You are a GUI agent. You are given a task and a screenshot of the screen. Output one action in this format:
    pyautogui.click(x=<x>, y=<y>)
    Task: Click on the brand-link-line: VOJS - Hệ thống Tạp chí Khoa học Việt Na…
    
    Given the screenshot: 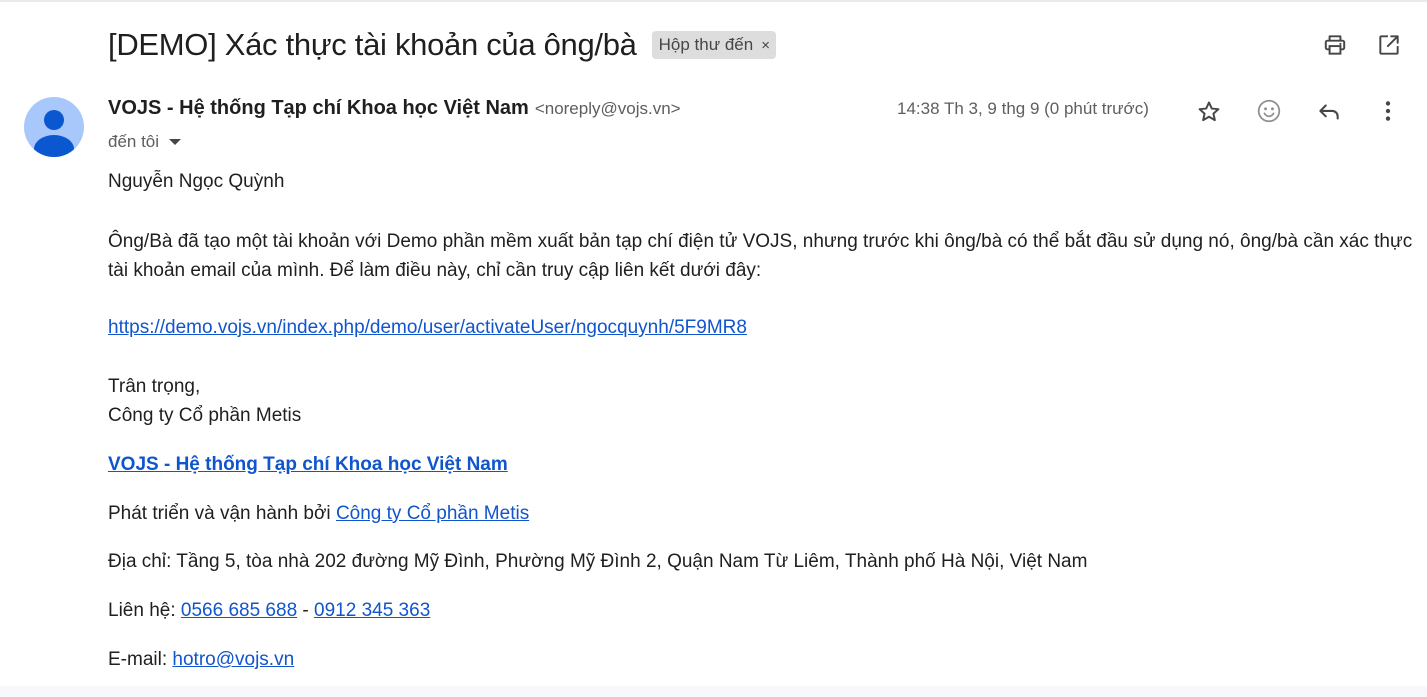 What is the action you would take?
    pyautogui.click(x=763, y=464)
    